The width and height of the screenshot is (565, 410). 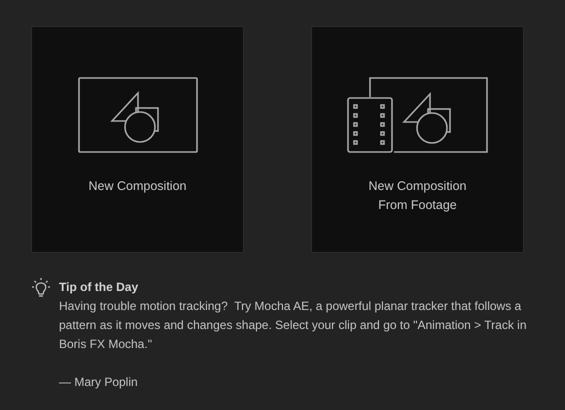 What do you see at coordinates (99, 287) in the screenshot?
I see `tip-title: Tip of the Day` at bounding box center [99, 287].